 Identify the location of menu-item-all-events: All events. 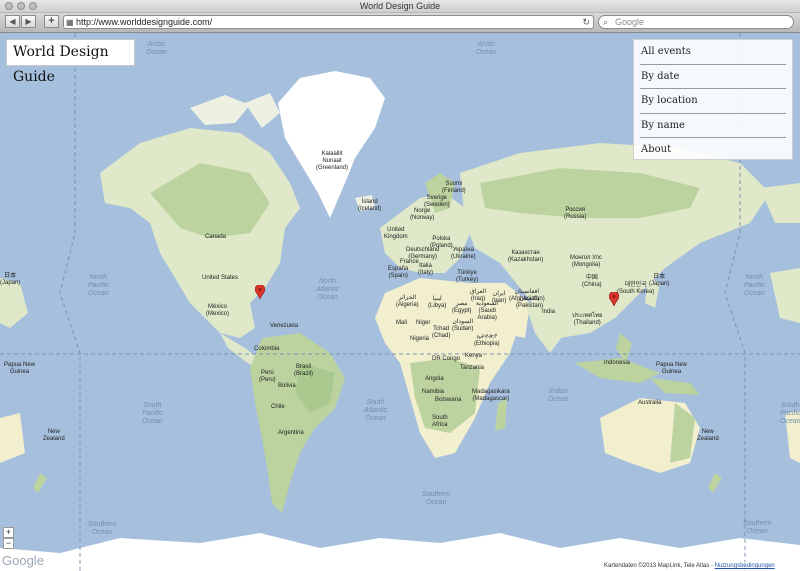
(713, 52).